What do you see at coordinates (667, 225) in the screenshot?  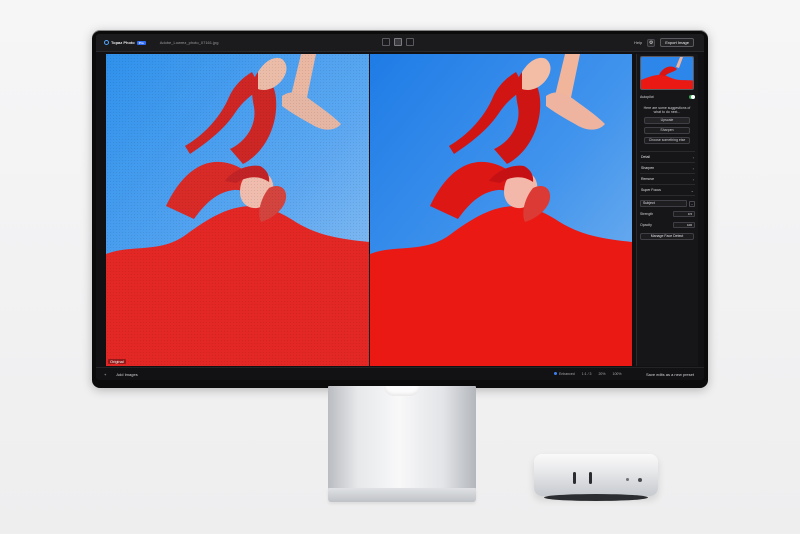 I see `opacity-row: Opacity 100` at bounding box center [667, 225].